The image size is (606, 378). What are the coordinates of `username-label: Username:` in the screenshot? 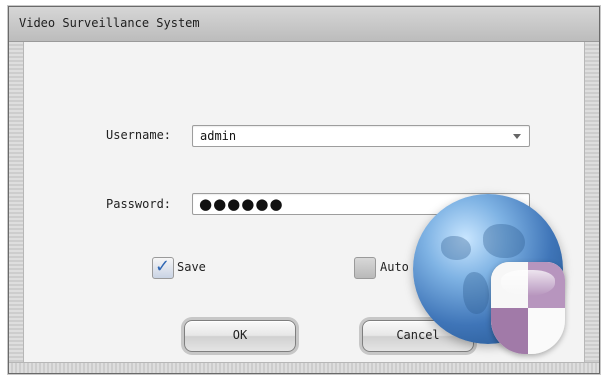 It's located at (139, 135).